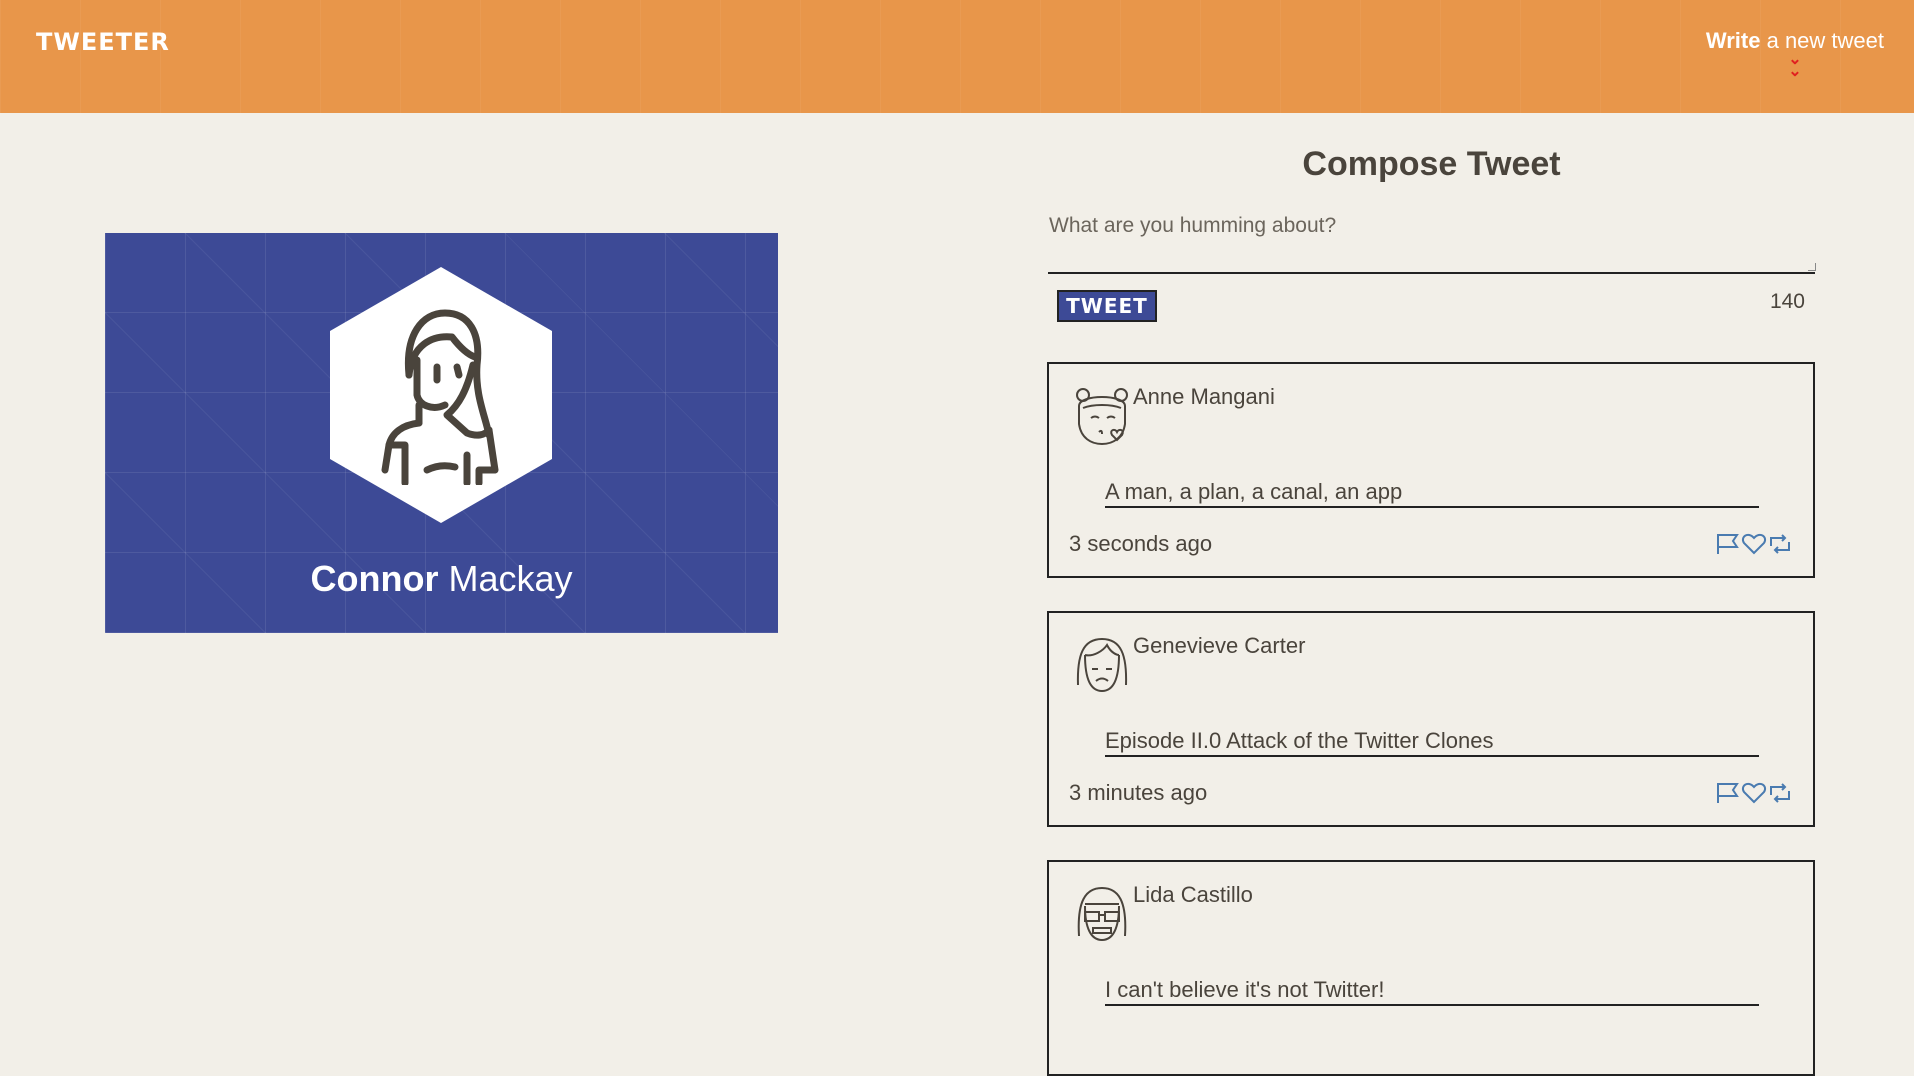 The image size is (1914, 1076). Describe the element at coordinates (1431, 243) in the screenshot. I see `compose-tweet-input` at that location.